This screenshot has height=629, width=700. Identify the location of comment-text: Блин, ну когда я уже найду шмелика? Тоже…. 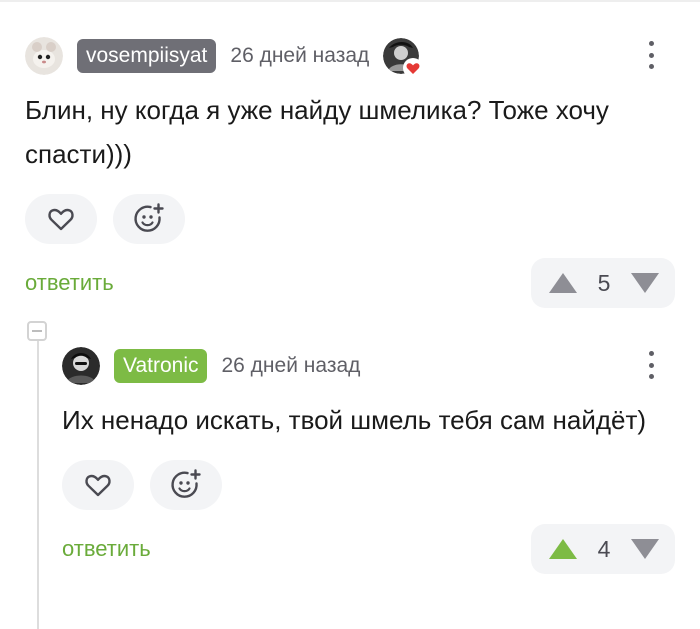
(317, 132).